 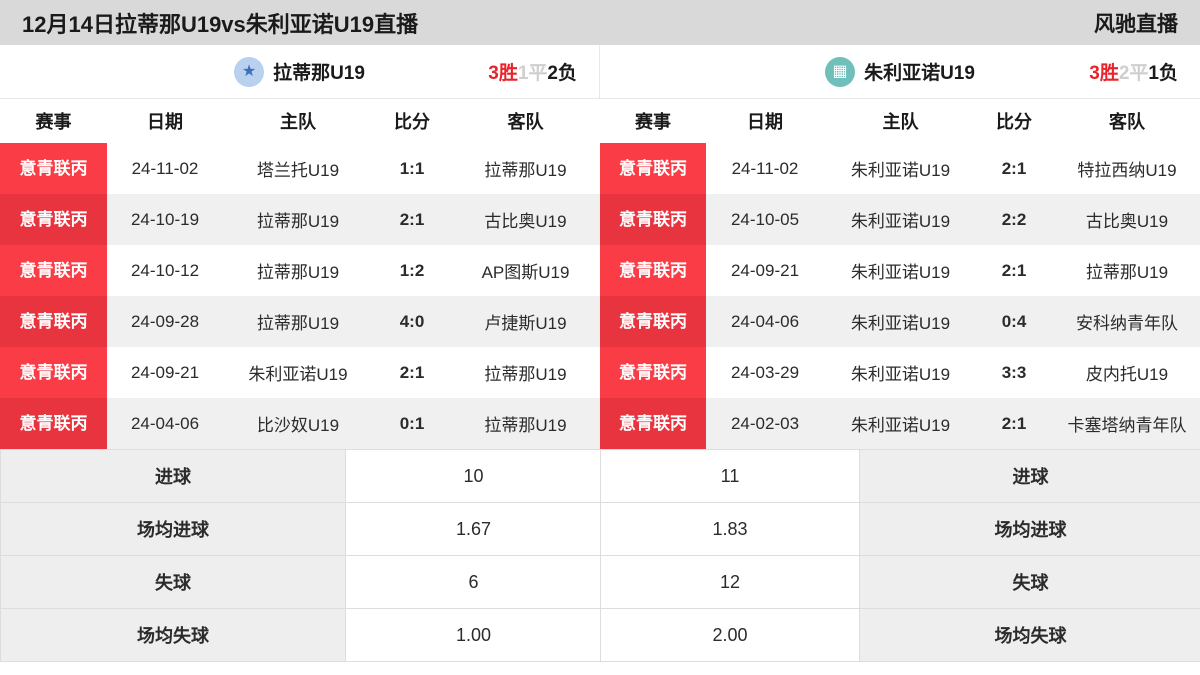 I want to click on table-row: 意青联丙 24-09-28 拉蒂那U19 4:0 卢捷斯U19, so click(x=300, y=321).